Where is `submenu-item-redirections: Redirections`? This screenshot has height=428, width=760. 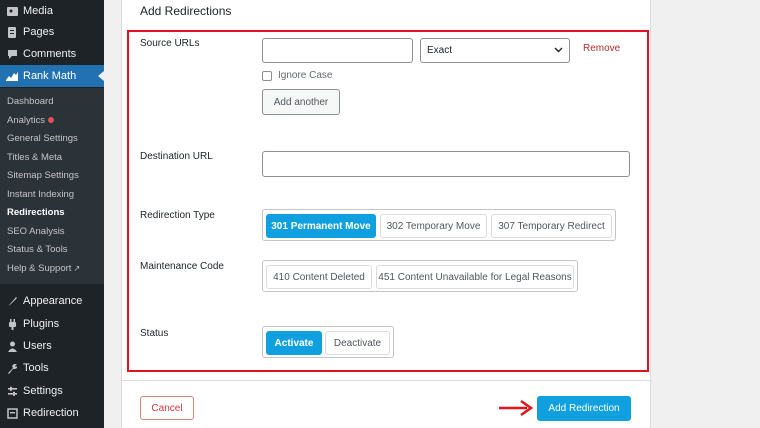 submenu-item-redirections: Redirections is located at coordinates (36, 212).